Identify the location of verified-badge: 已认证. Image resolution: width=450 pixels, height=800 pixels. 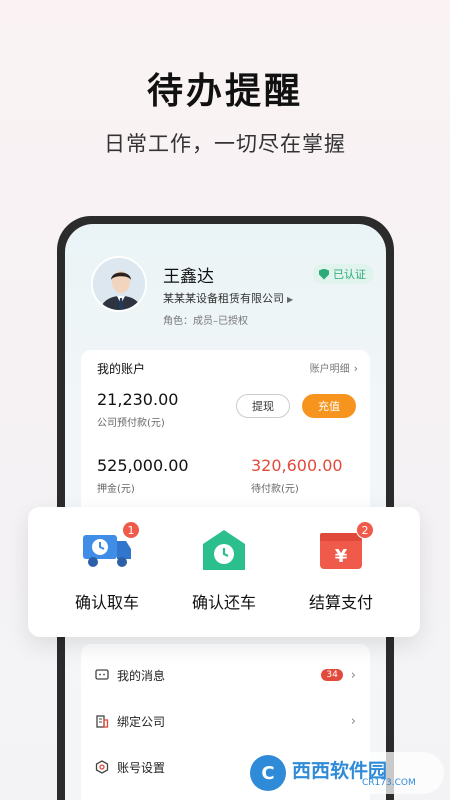
(343, 274).